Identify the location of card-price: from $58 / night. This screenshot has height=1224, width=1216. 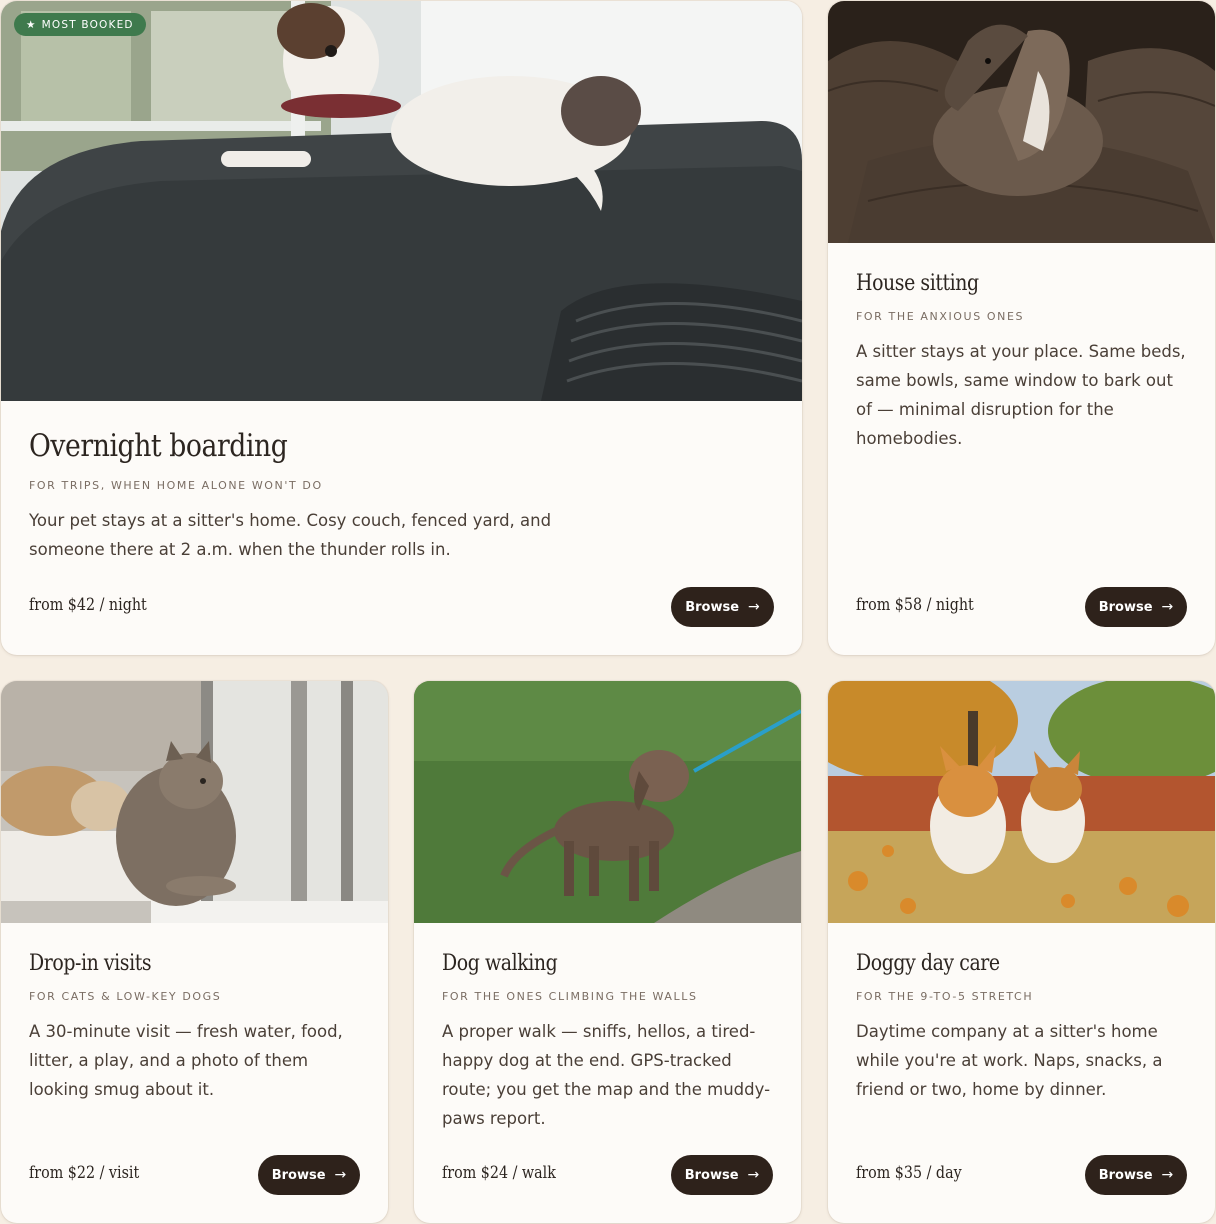
(915, 605).